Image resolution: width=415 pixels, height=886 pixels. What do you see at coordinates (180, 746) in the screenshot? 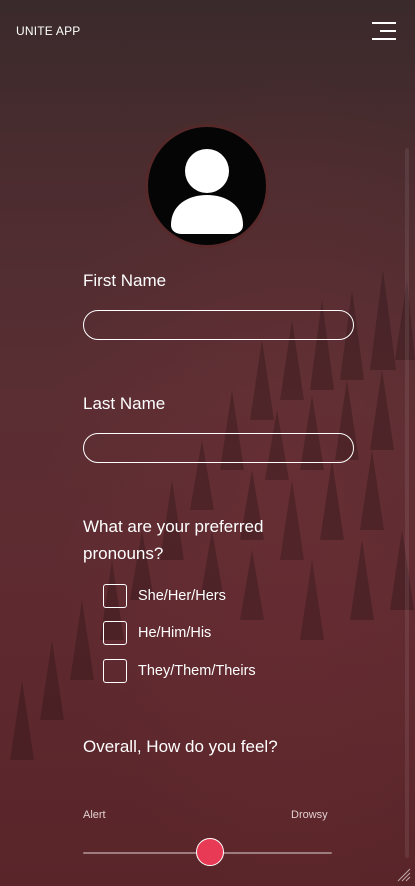
I see `feeling-question: Overall, How do you feel?` at bounding box center [180, 746].